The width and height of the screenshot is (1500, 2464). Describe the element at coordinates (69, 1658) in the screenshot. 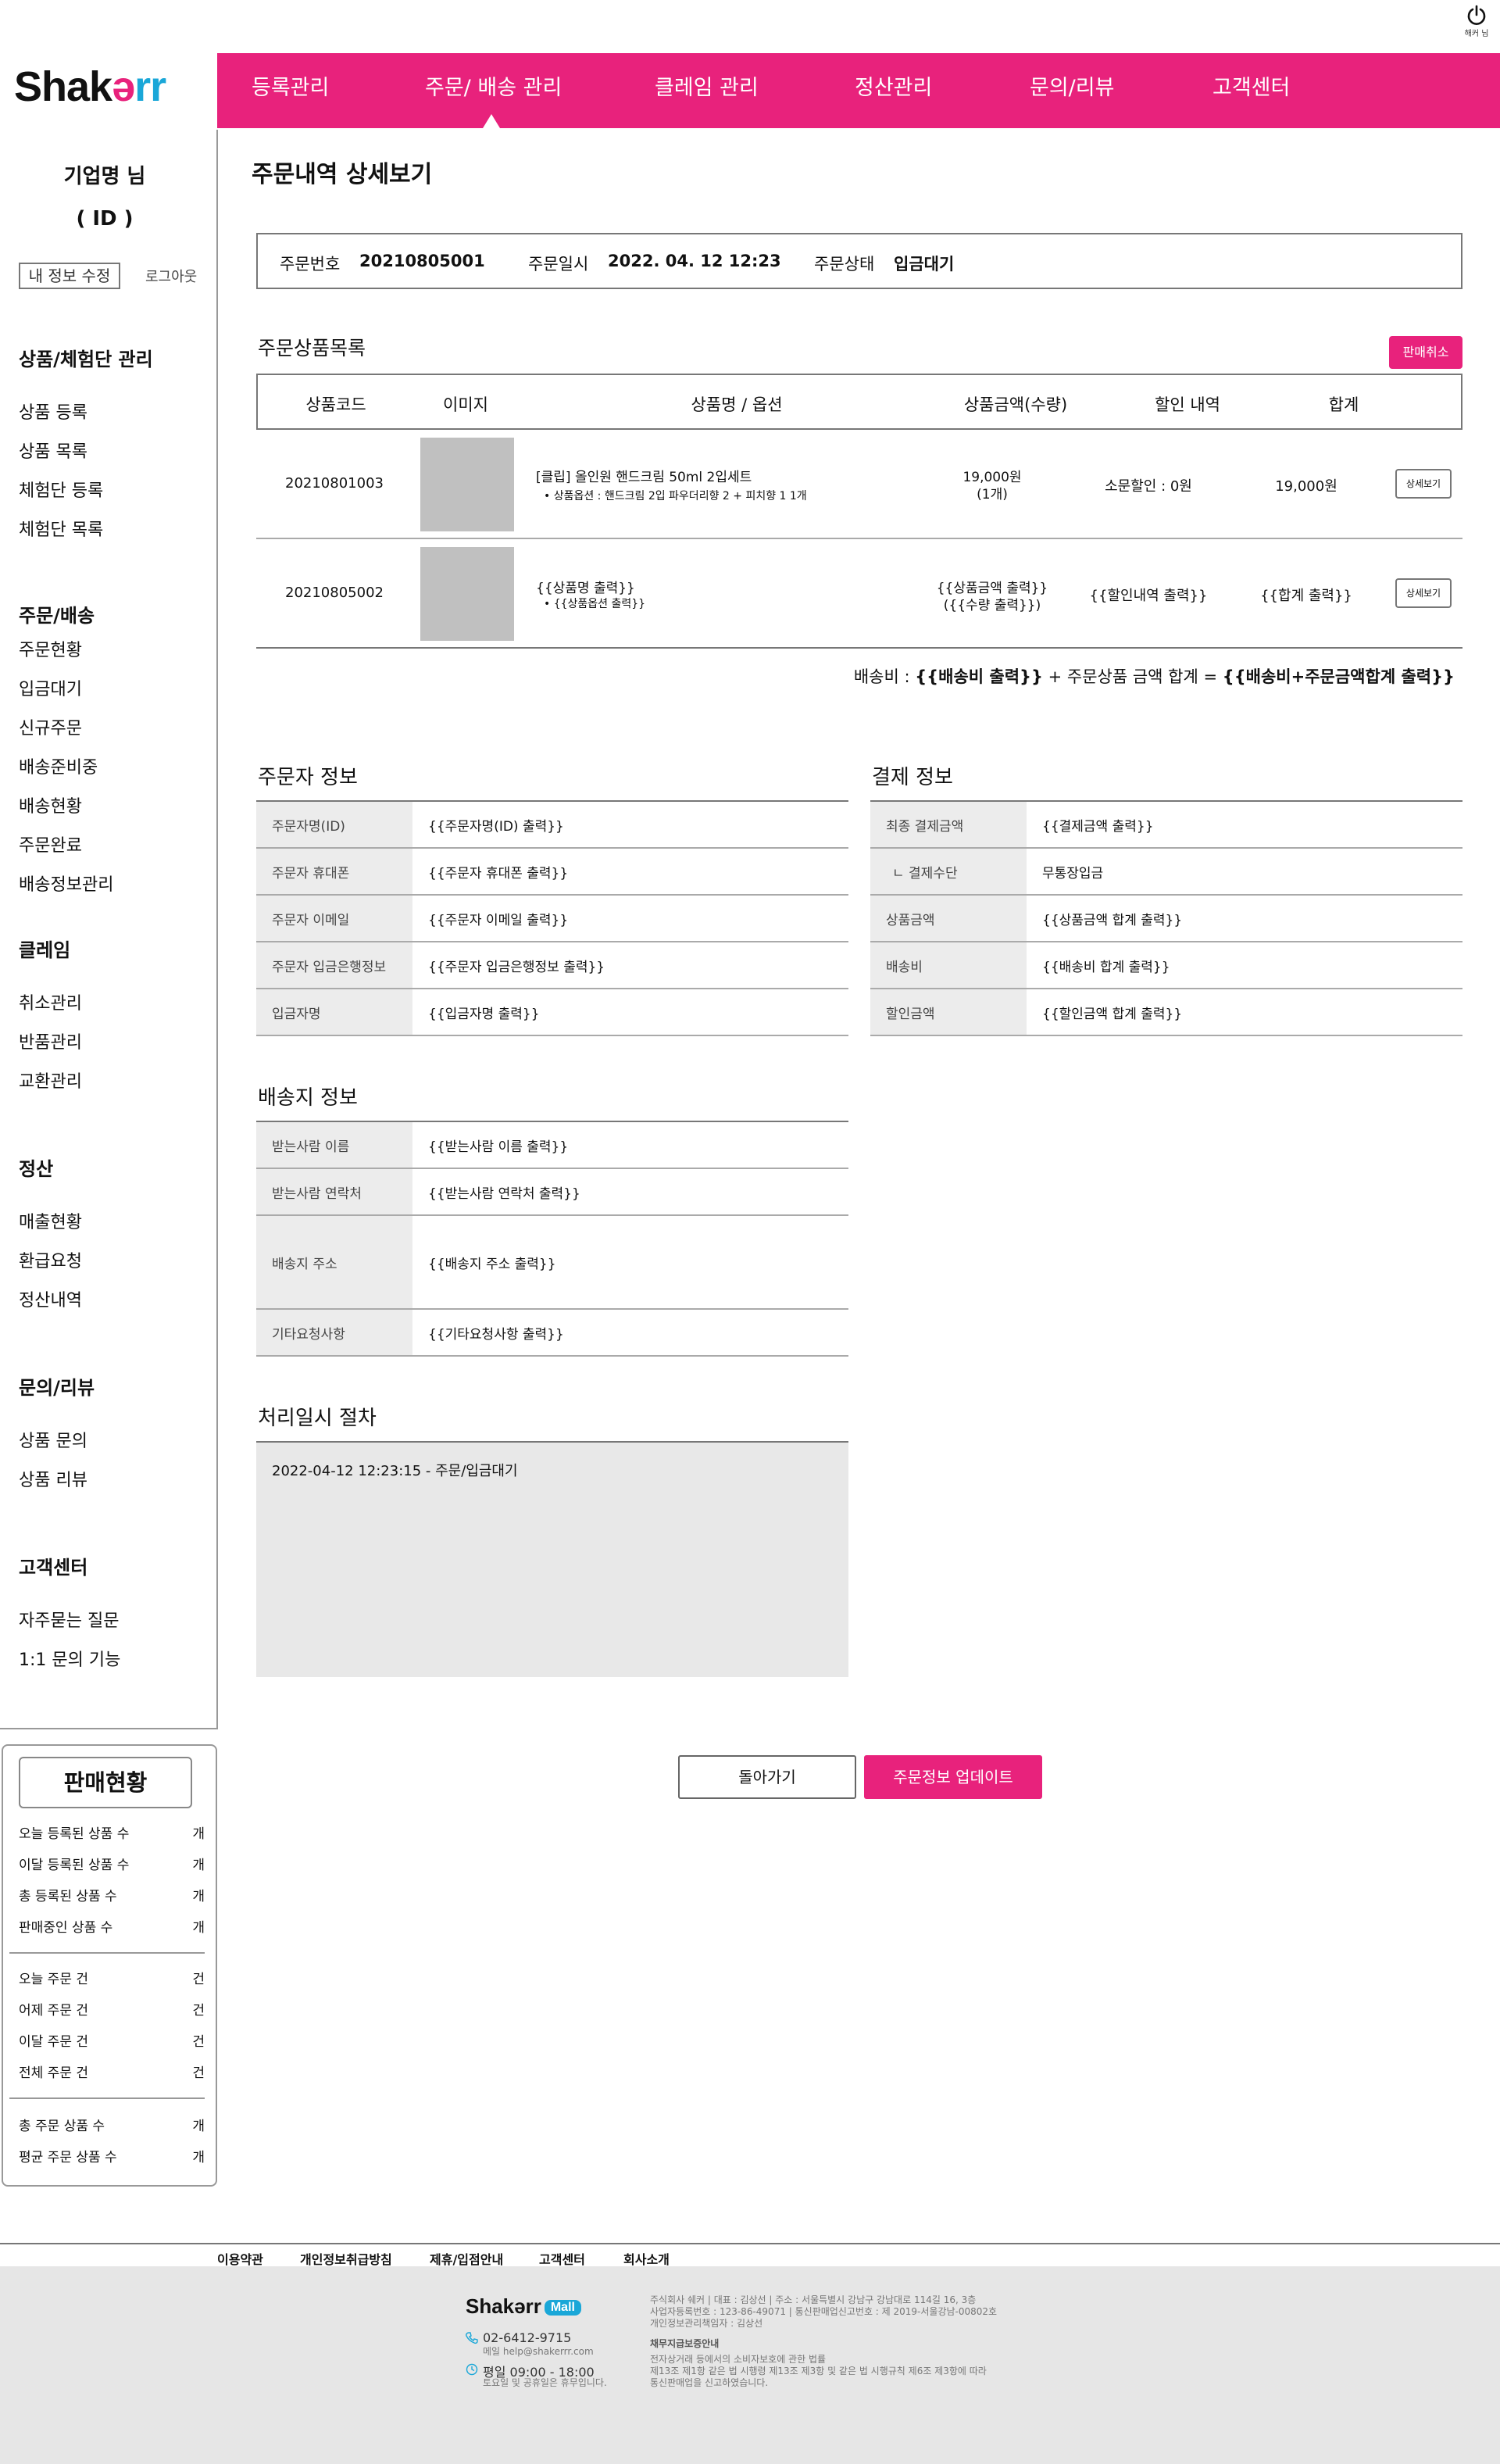

I see `sidebar-item-one-to-one: 1:1 문의 기능` at that location.